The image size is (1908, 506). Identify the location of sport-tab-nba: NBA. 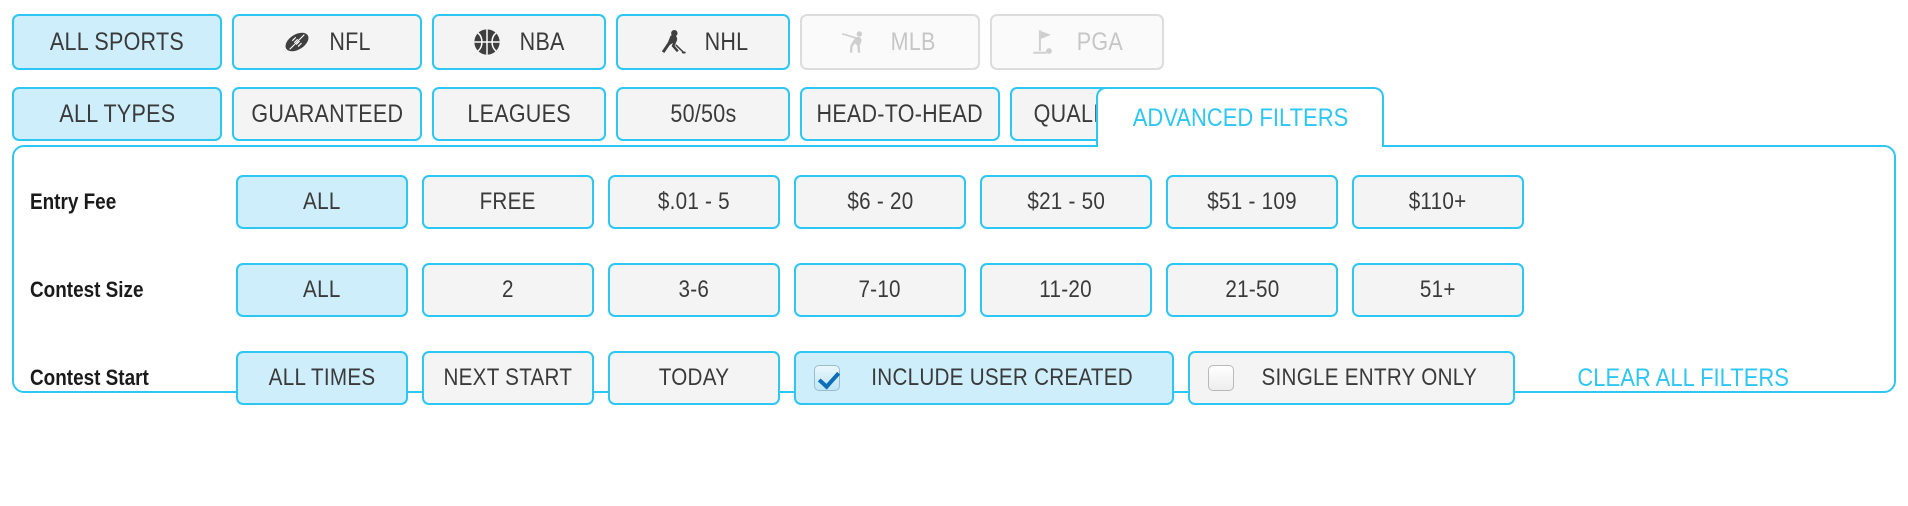
(519, 42).